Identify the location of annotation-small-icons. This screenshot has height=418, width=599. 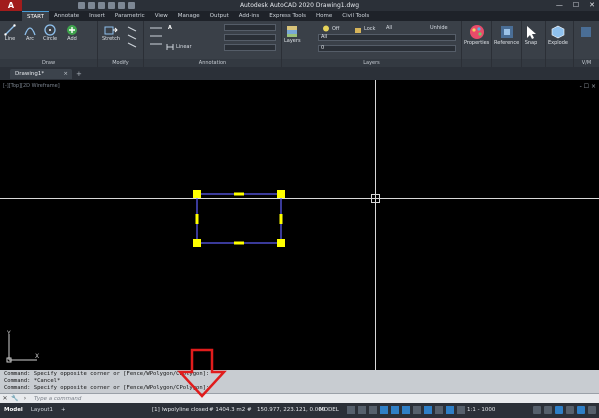
(157, 39).